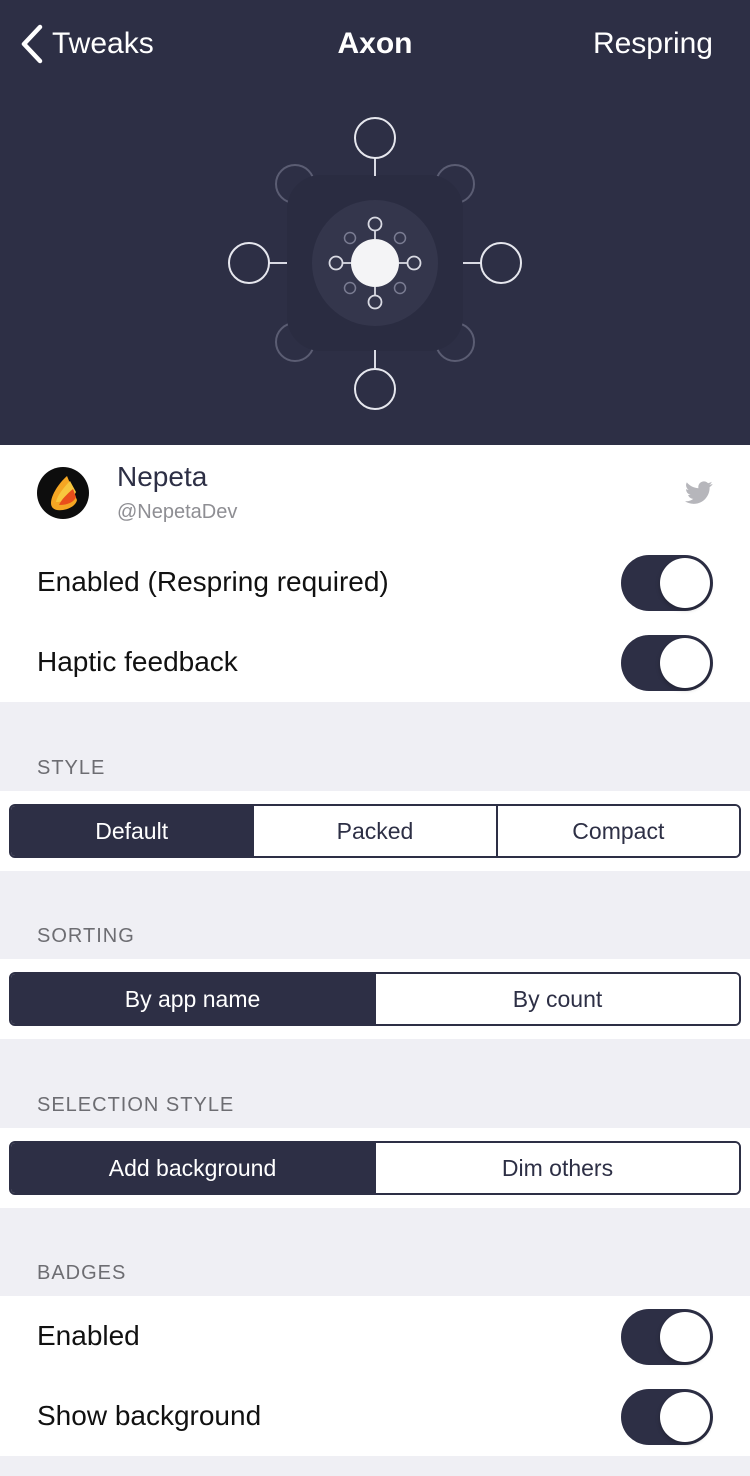 Image resolution: width=750 pixels, height=1476 pixels. What do you see at coordinates (213, 581) in the screenshot?
I see `enabled-label: Enabled (Respring required)` at bounding box center [213, 581].